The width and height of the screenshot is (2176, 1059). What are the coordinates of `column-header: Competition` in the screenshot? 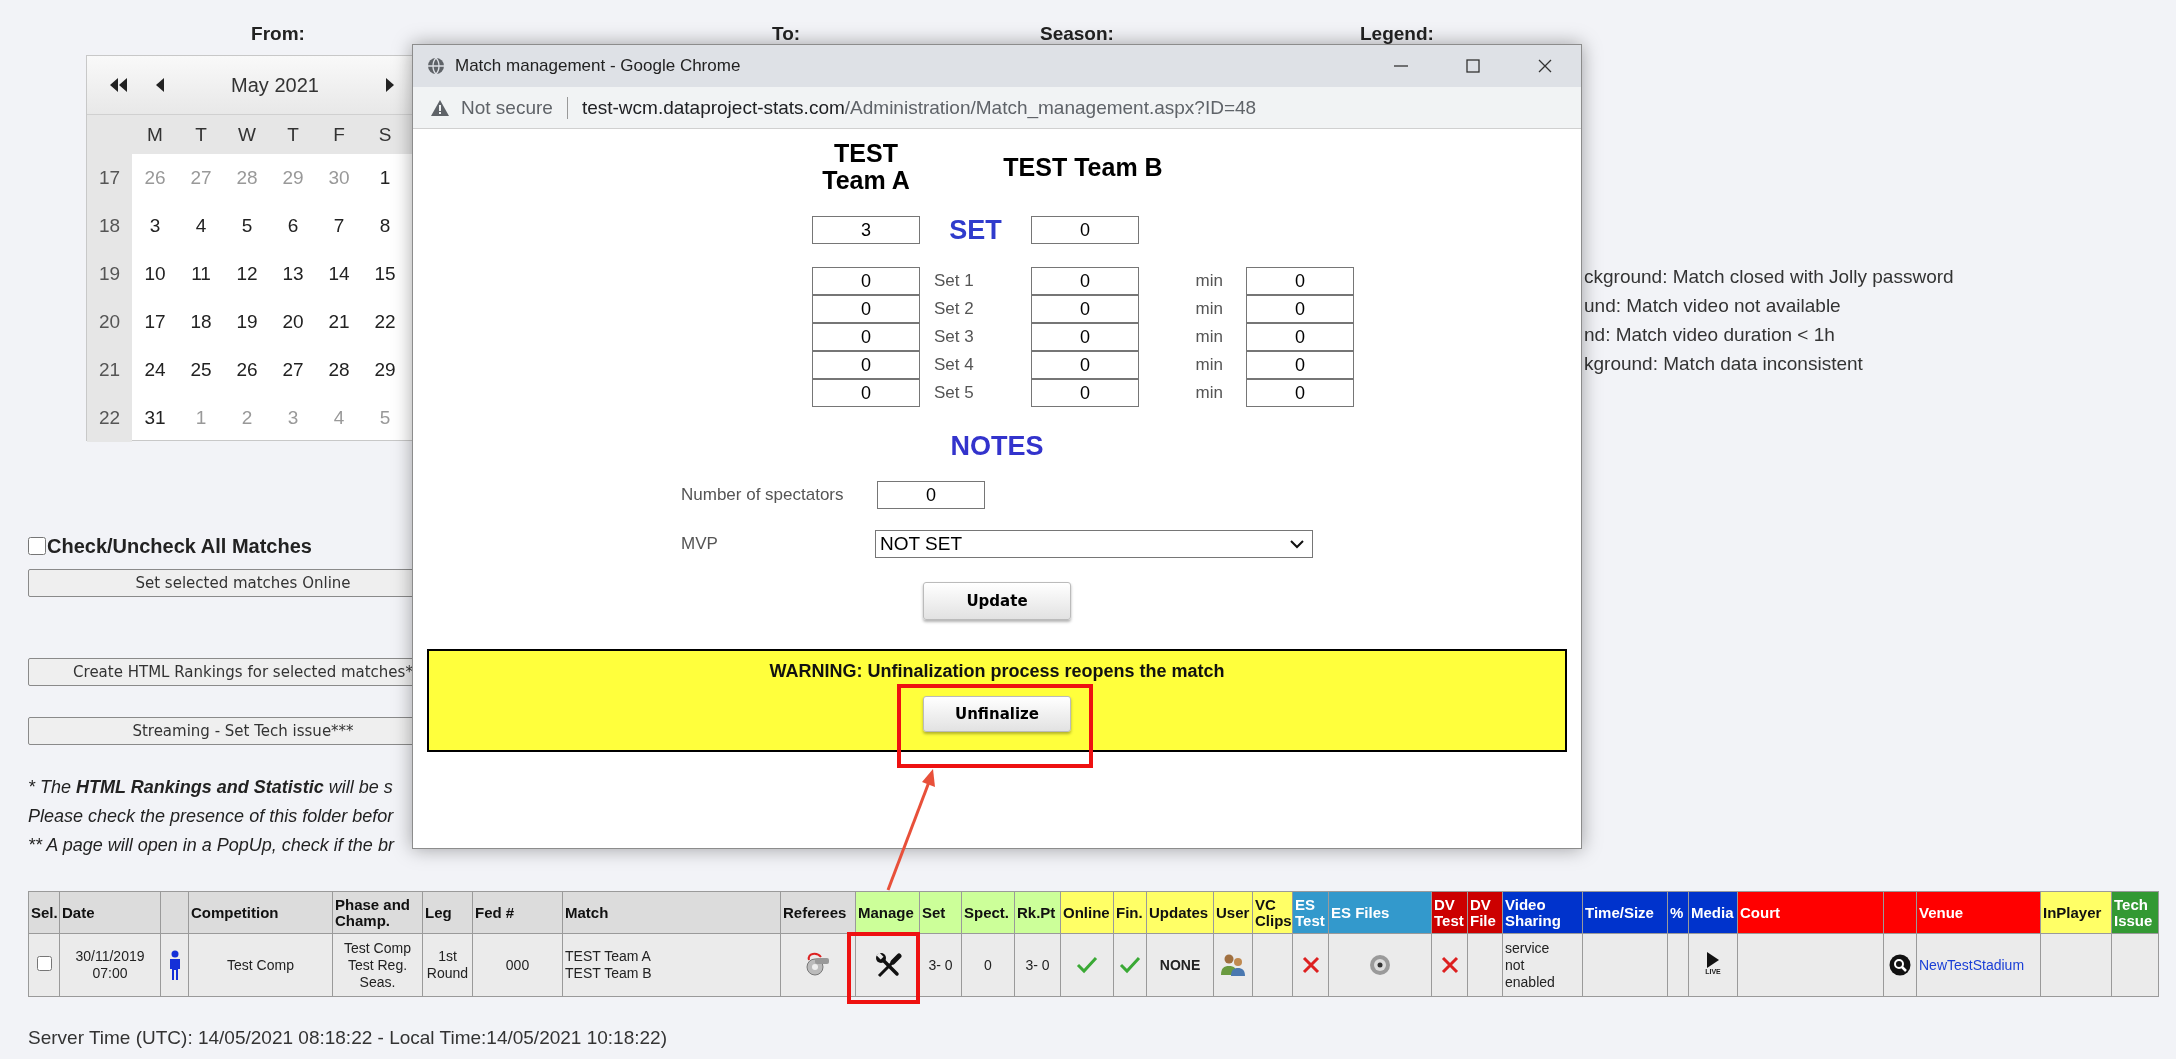 It's located at (260, 912).